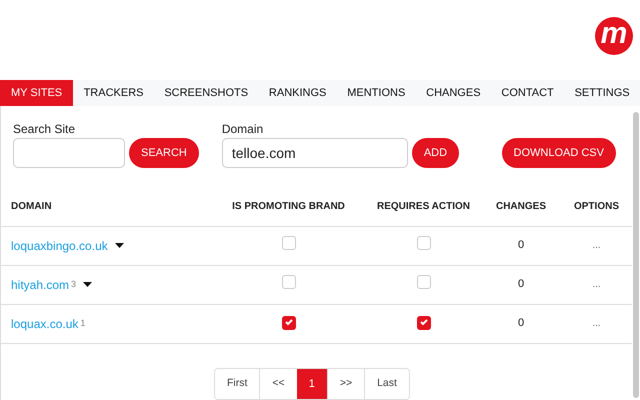  What do you see at coordinates (37, 93) in the screenshot?
I see `tab: MY SITES` at bounding box center [37, 93].